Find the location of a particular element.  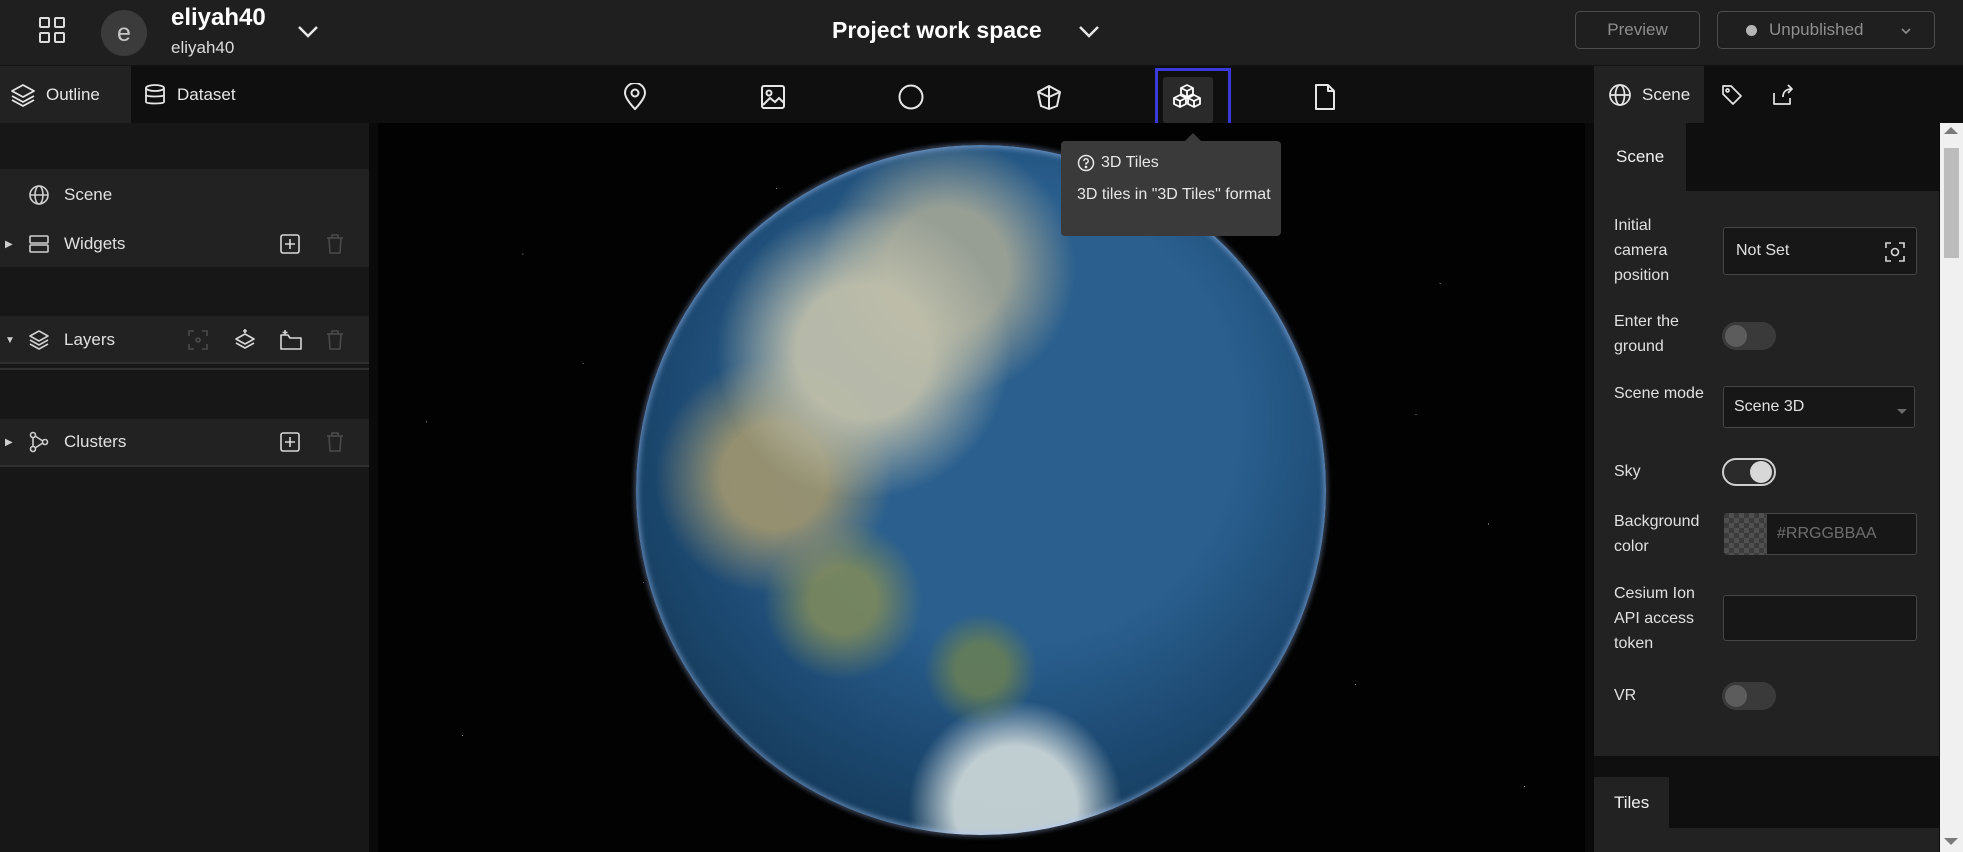

widgets-icon is located at coordinates (39, 244).